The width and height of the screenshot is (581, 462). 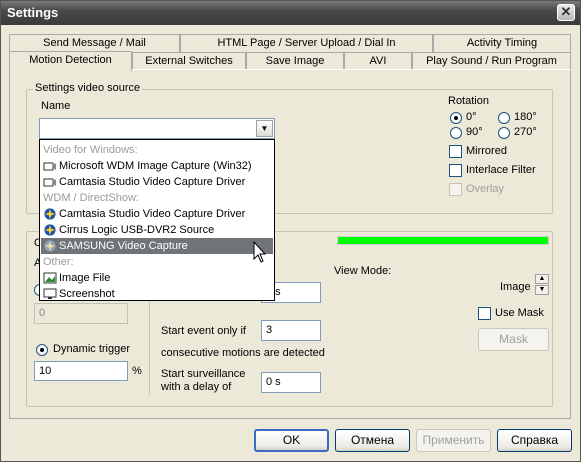 I want to click on tab-label: Play Sound / Run Program, so click(x=491, y=61).